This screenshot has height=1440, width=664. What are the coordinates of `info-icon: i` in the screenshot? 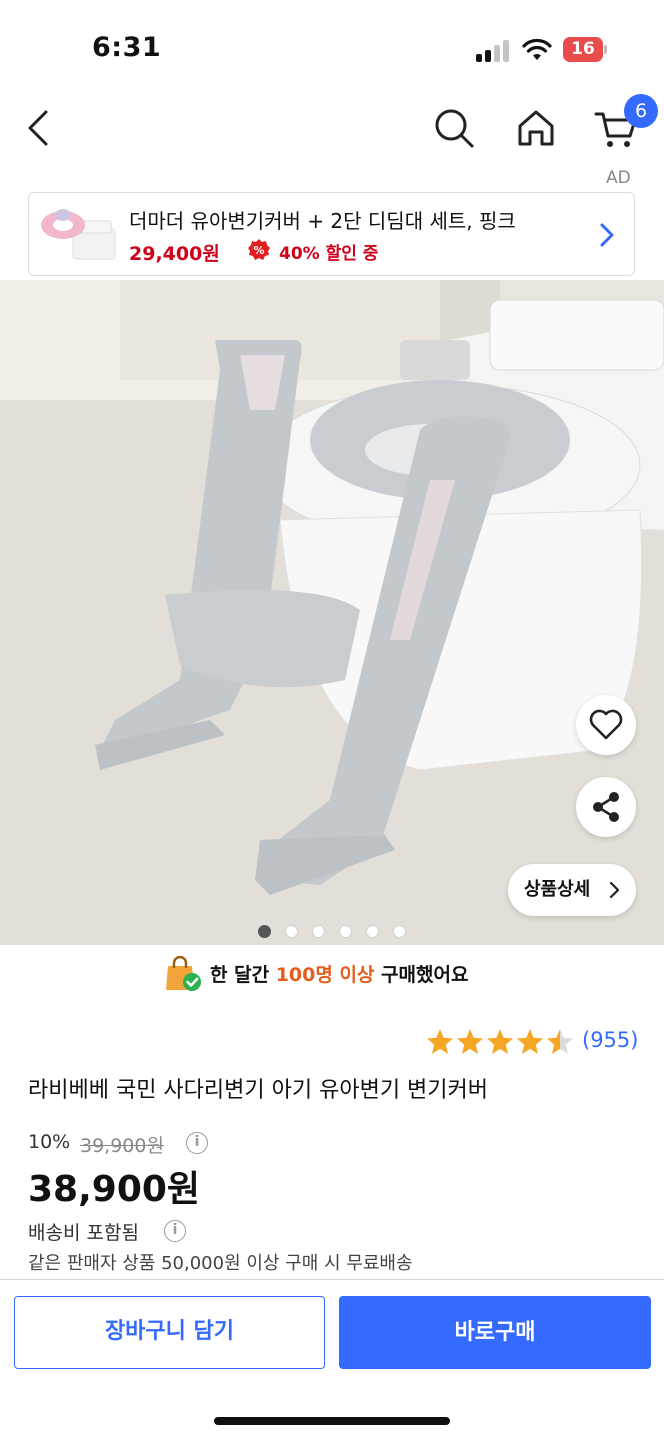 It's located at (197, 1143).